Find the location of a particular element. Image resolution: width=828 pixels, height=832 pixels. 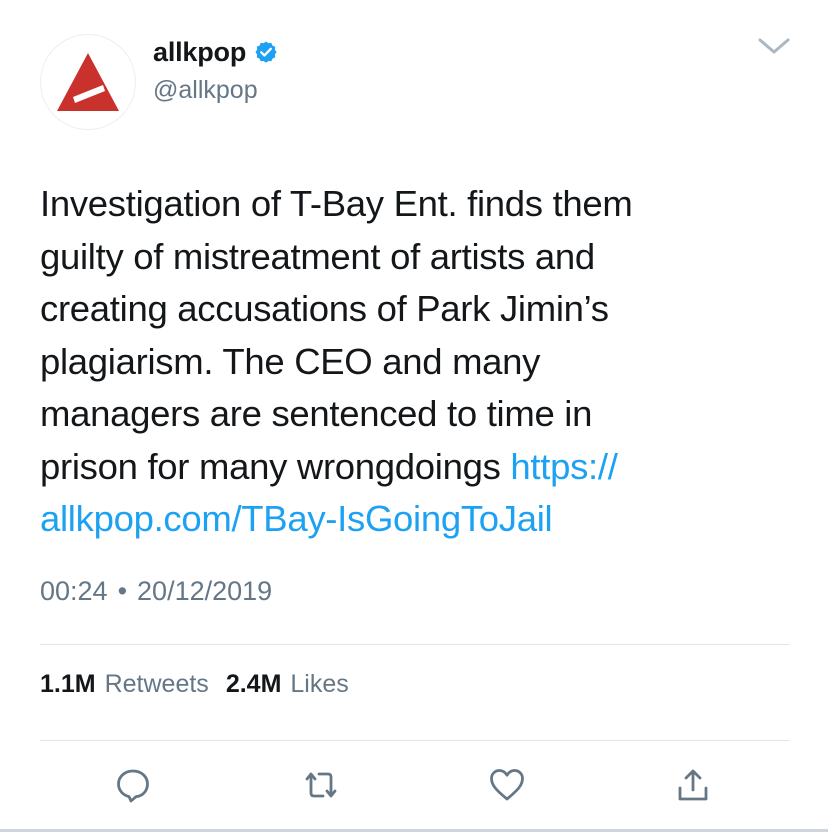

tweet-stats: 1.1M Retweets 2.4M Likes is located at coordinates (198, 684).